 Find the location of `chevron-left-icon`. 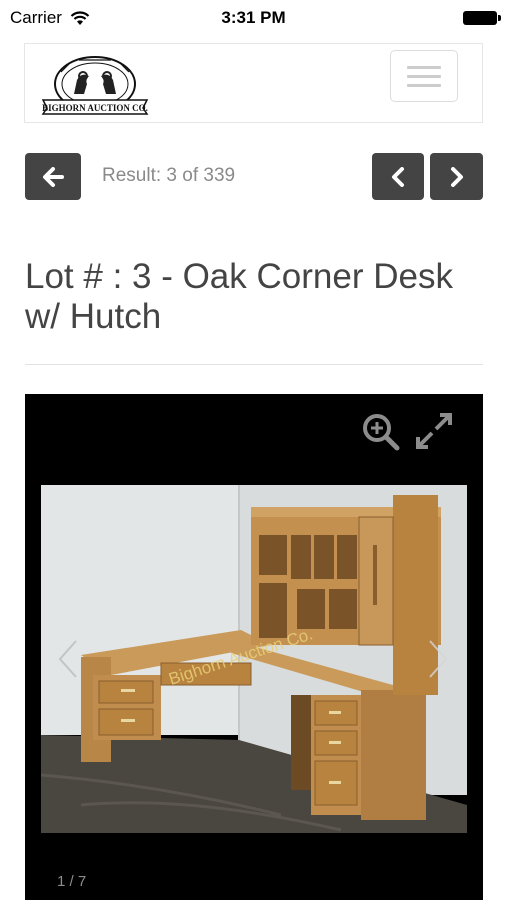

chevron-left-icon is located at coordinates (398, 176).